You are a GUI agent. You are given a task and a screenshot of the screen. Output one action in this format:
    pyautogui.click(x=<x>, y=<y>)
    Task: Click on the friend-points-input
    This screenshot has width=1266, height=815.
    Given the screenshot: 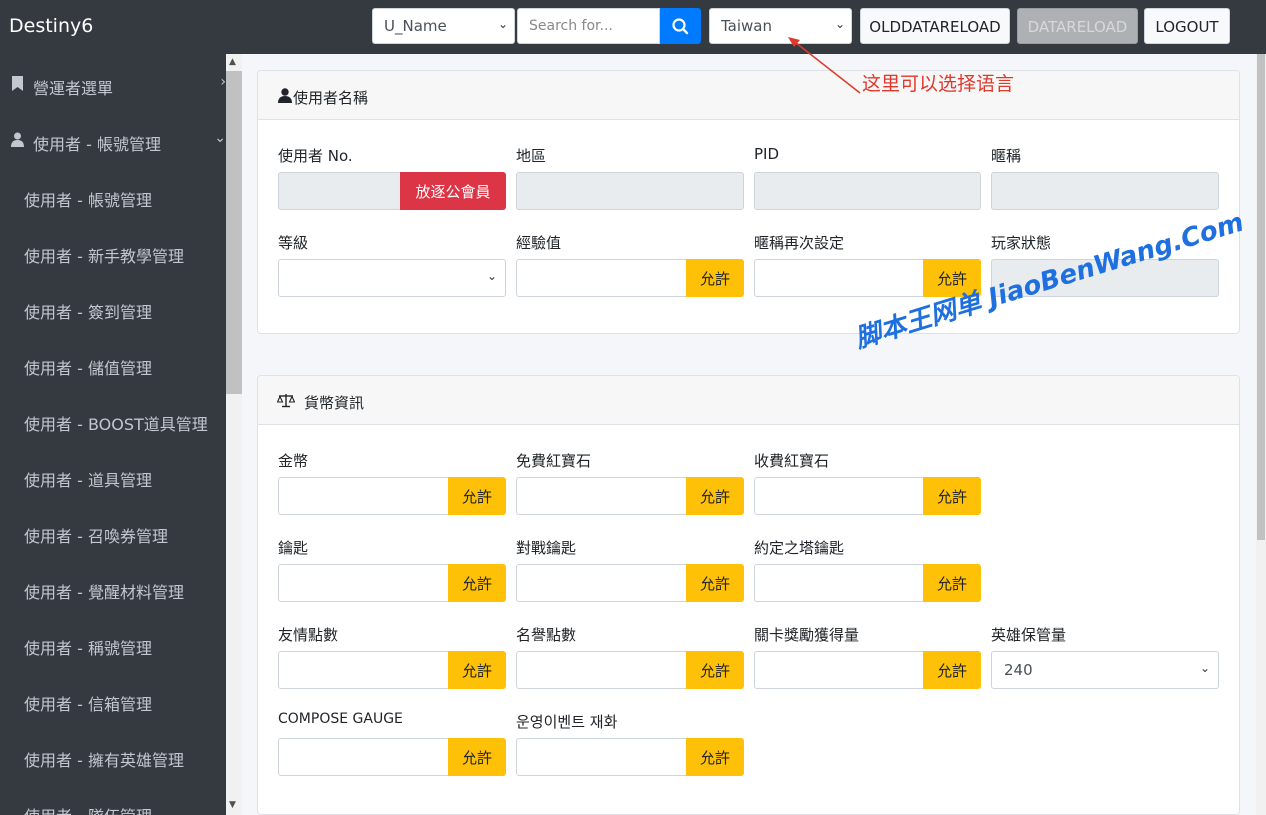 What is the action you would take?
    pyautogui.click(x=363, y=670)
    